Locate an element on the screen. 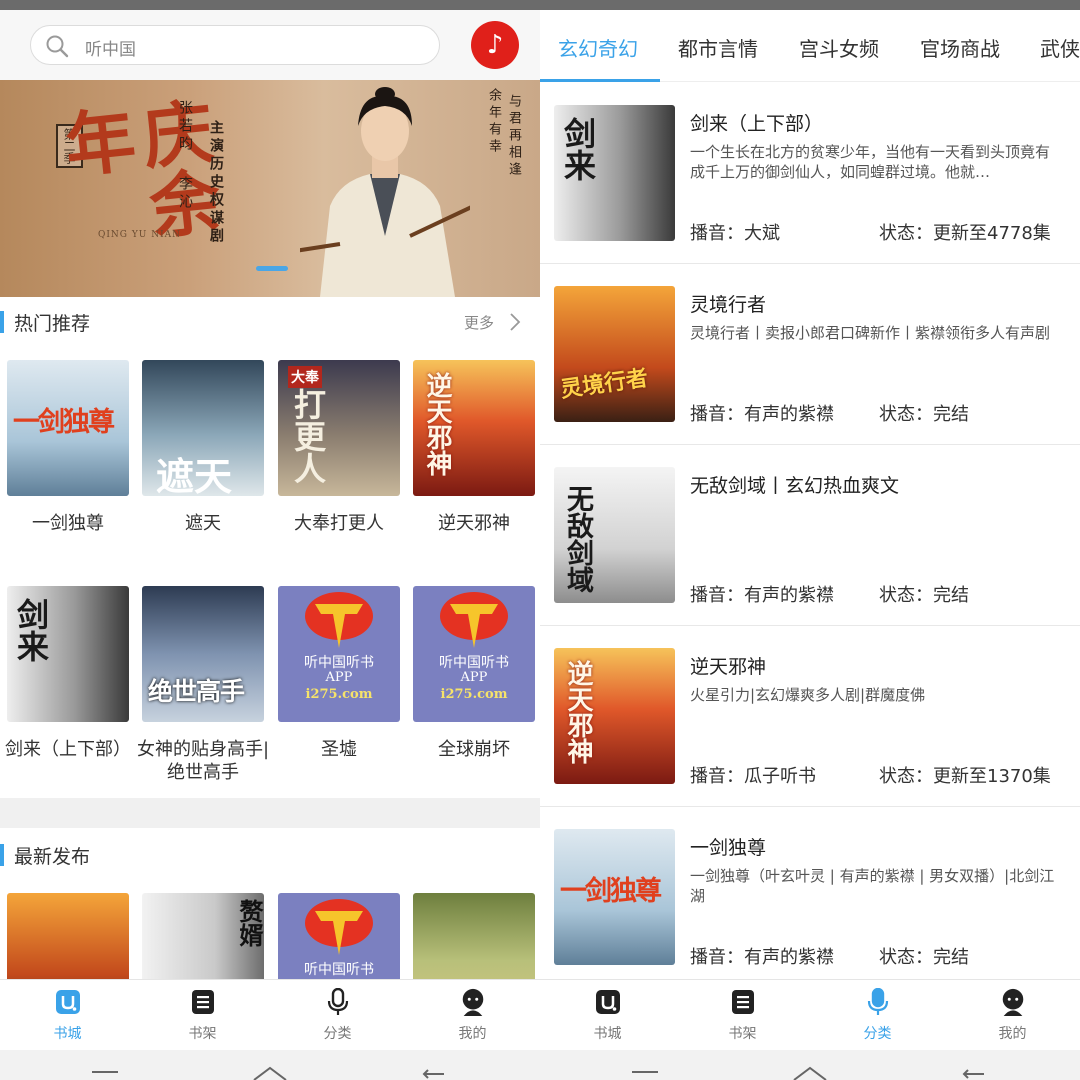 This screenshot has height=1080, width=1080. tab-label: 书架 is located at coordinates (742, 1034).